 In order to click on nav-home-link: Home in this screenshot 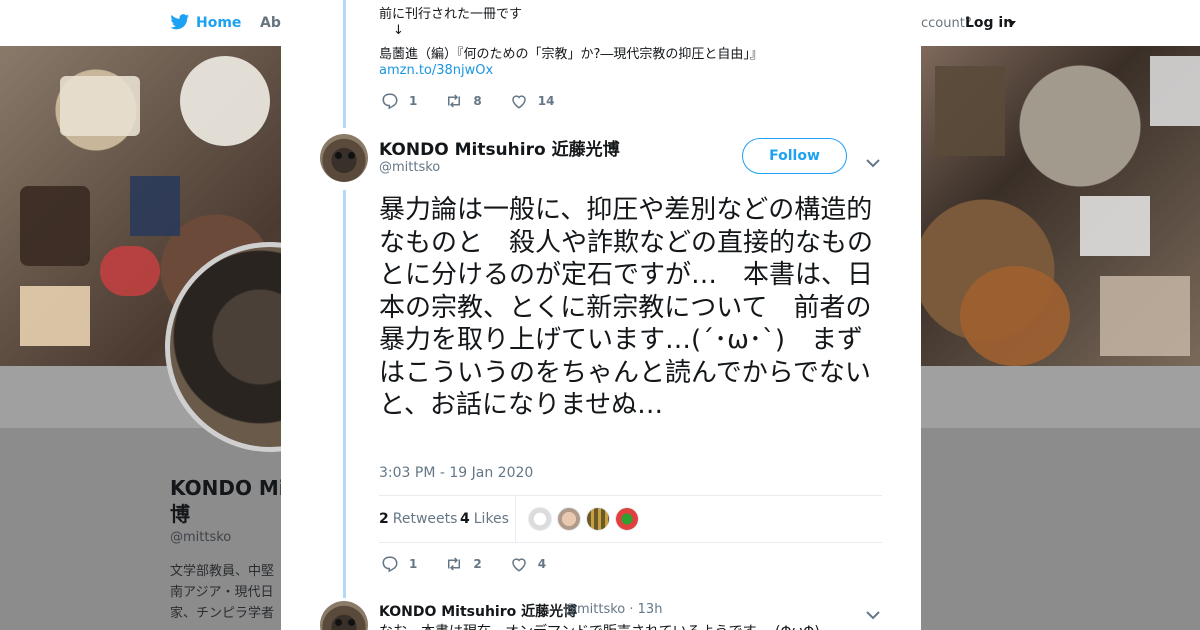, I will do `click(218, 23)`.